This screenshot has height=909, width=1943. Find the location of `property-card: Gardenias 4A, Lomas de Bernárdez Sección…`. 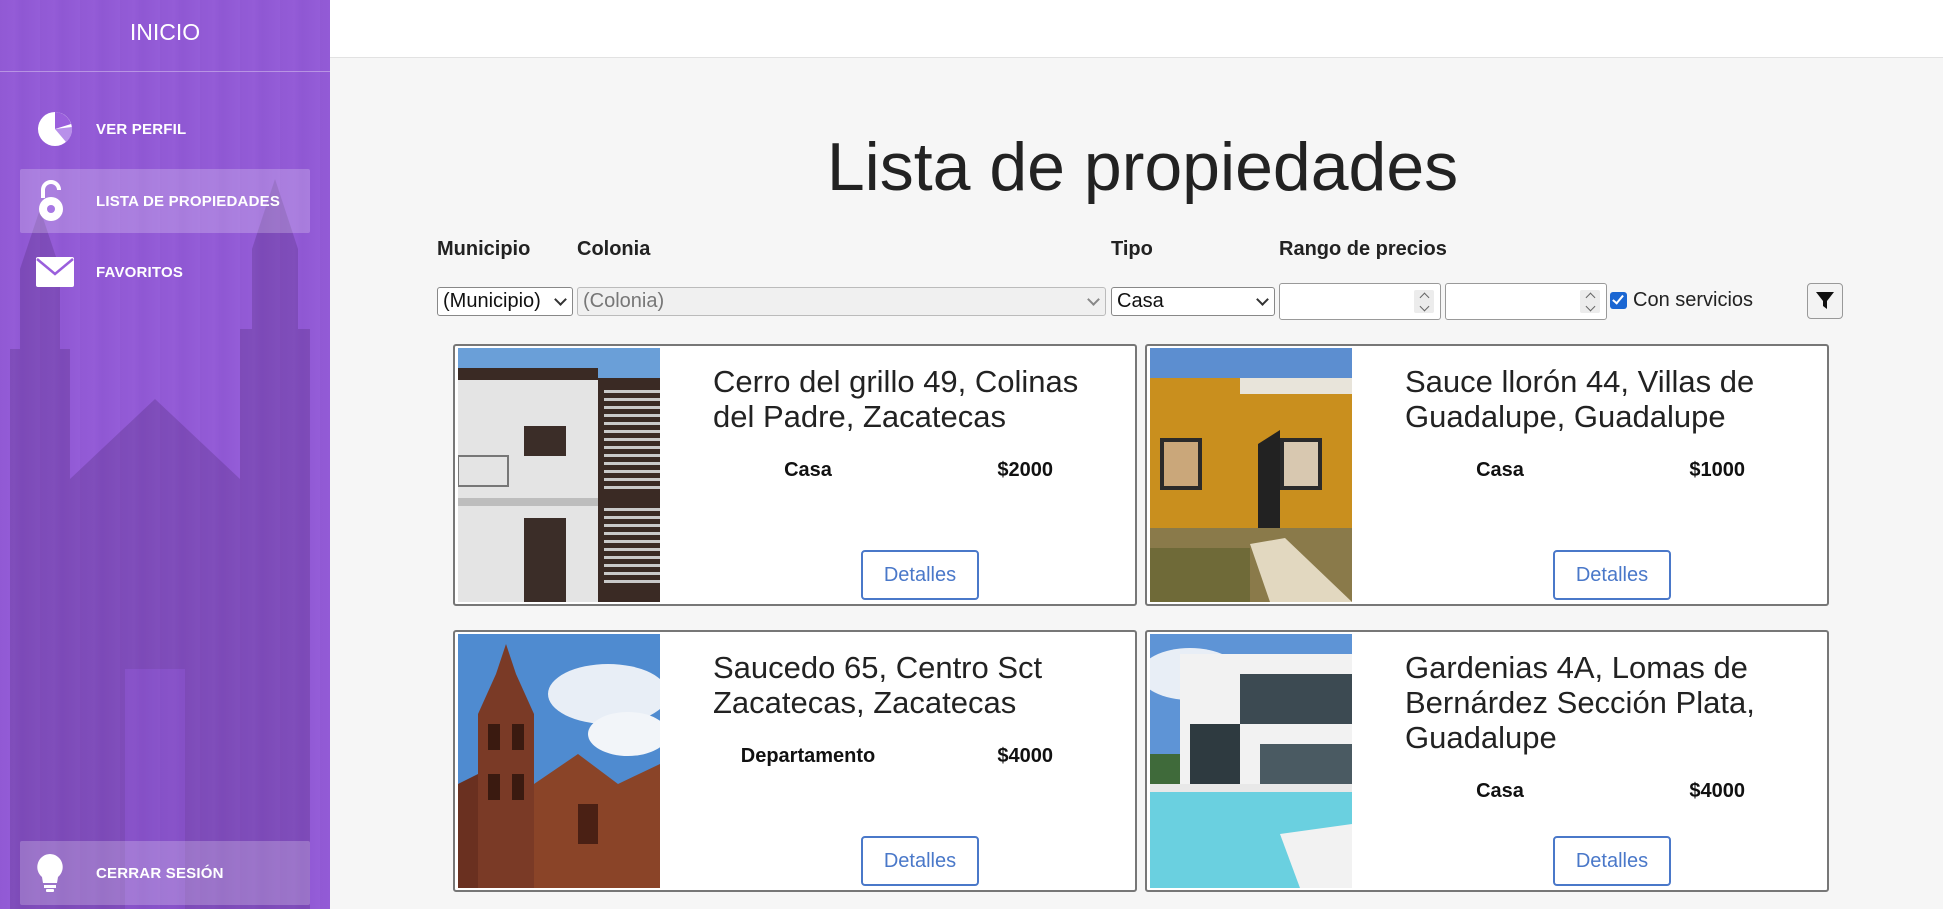

property-card: Gardenias 4A, Lomas de Bernárdez Sección… is located at coordinates (1487, 761).